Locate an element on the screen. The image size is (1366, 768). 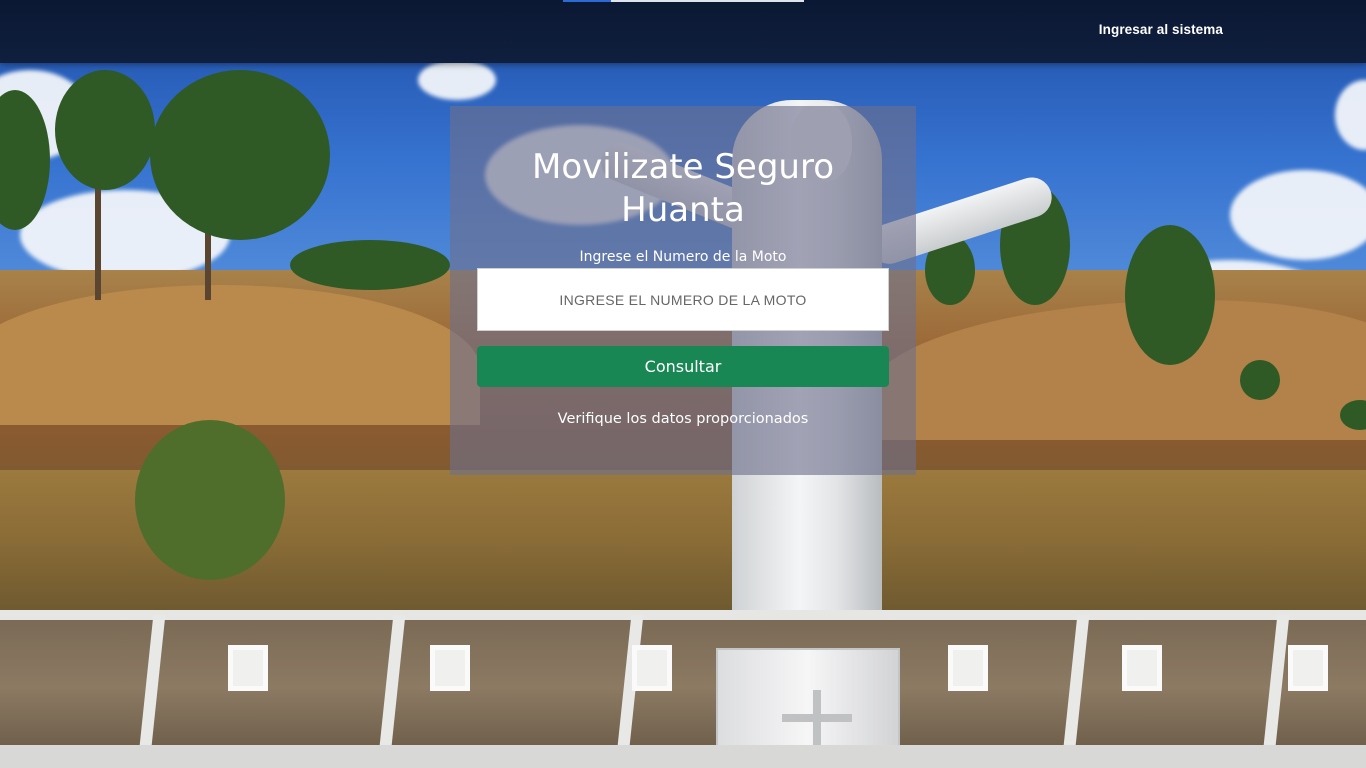
cloud is located at coordinates (457, 80).